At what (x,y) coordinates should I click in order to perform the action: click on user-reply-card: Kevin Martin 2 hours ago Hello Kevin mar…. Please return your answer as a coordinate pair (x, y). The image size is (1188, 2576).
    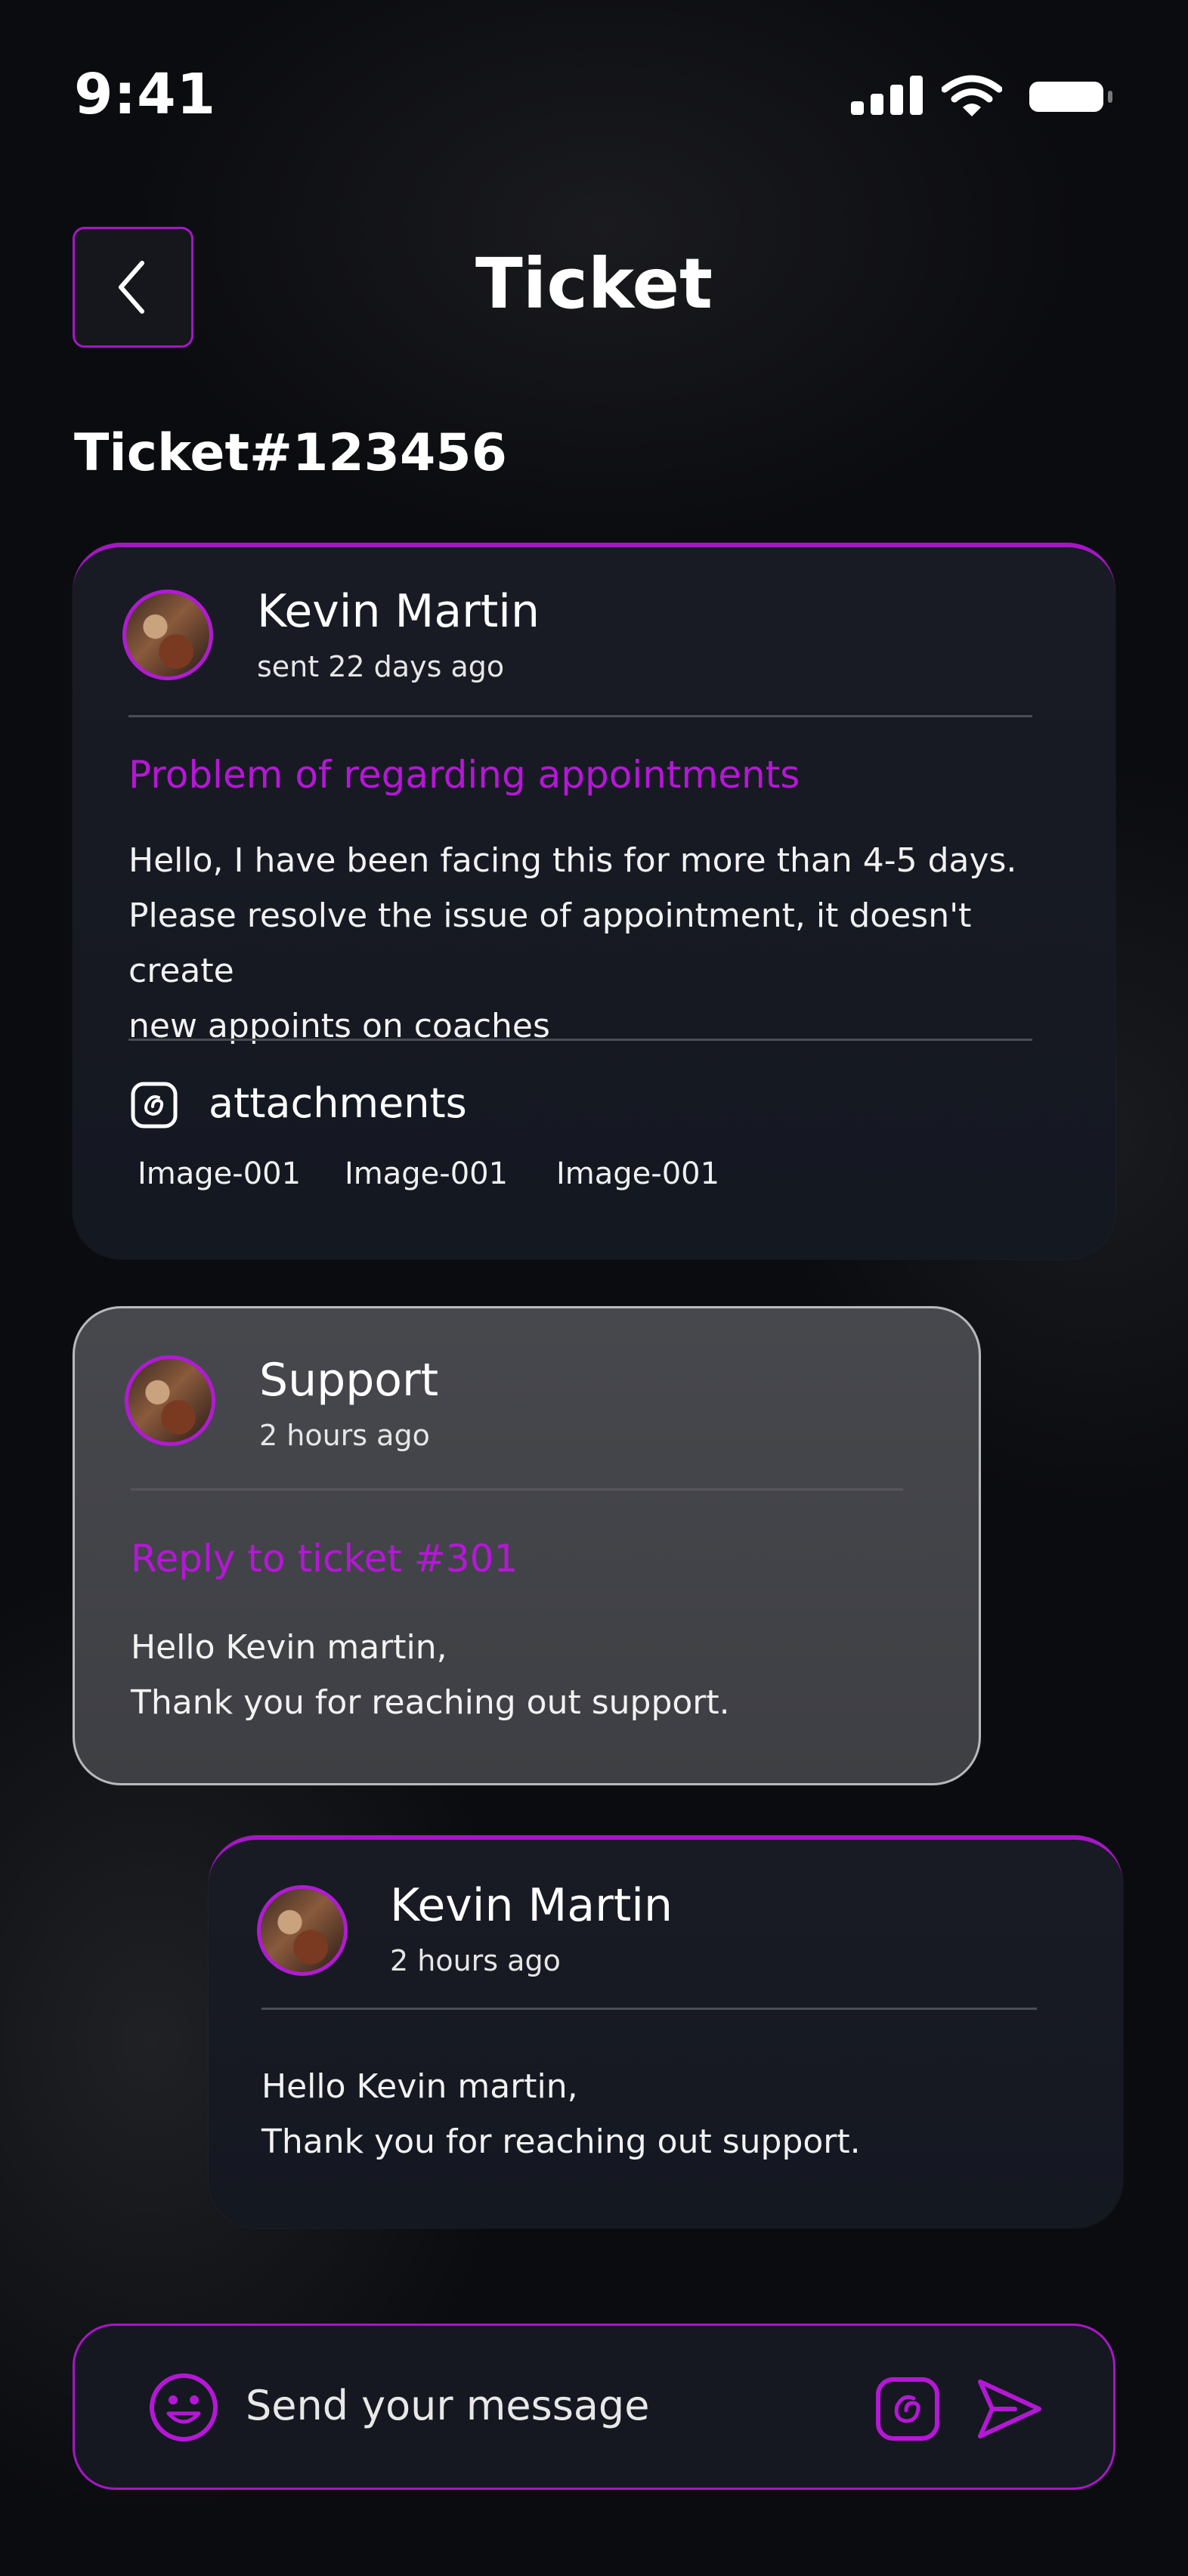
    Looking at the image, I should click on (666, 2031).